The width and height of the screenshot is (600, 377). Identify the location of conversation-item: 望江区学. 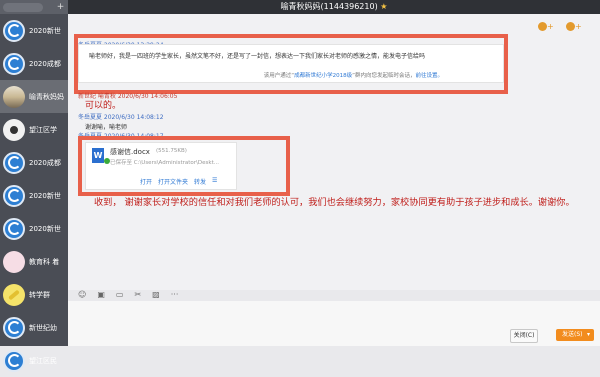
(34, 129).